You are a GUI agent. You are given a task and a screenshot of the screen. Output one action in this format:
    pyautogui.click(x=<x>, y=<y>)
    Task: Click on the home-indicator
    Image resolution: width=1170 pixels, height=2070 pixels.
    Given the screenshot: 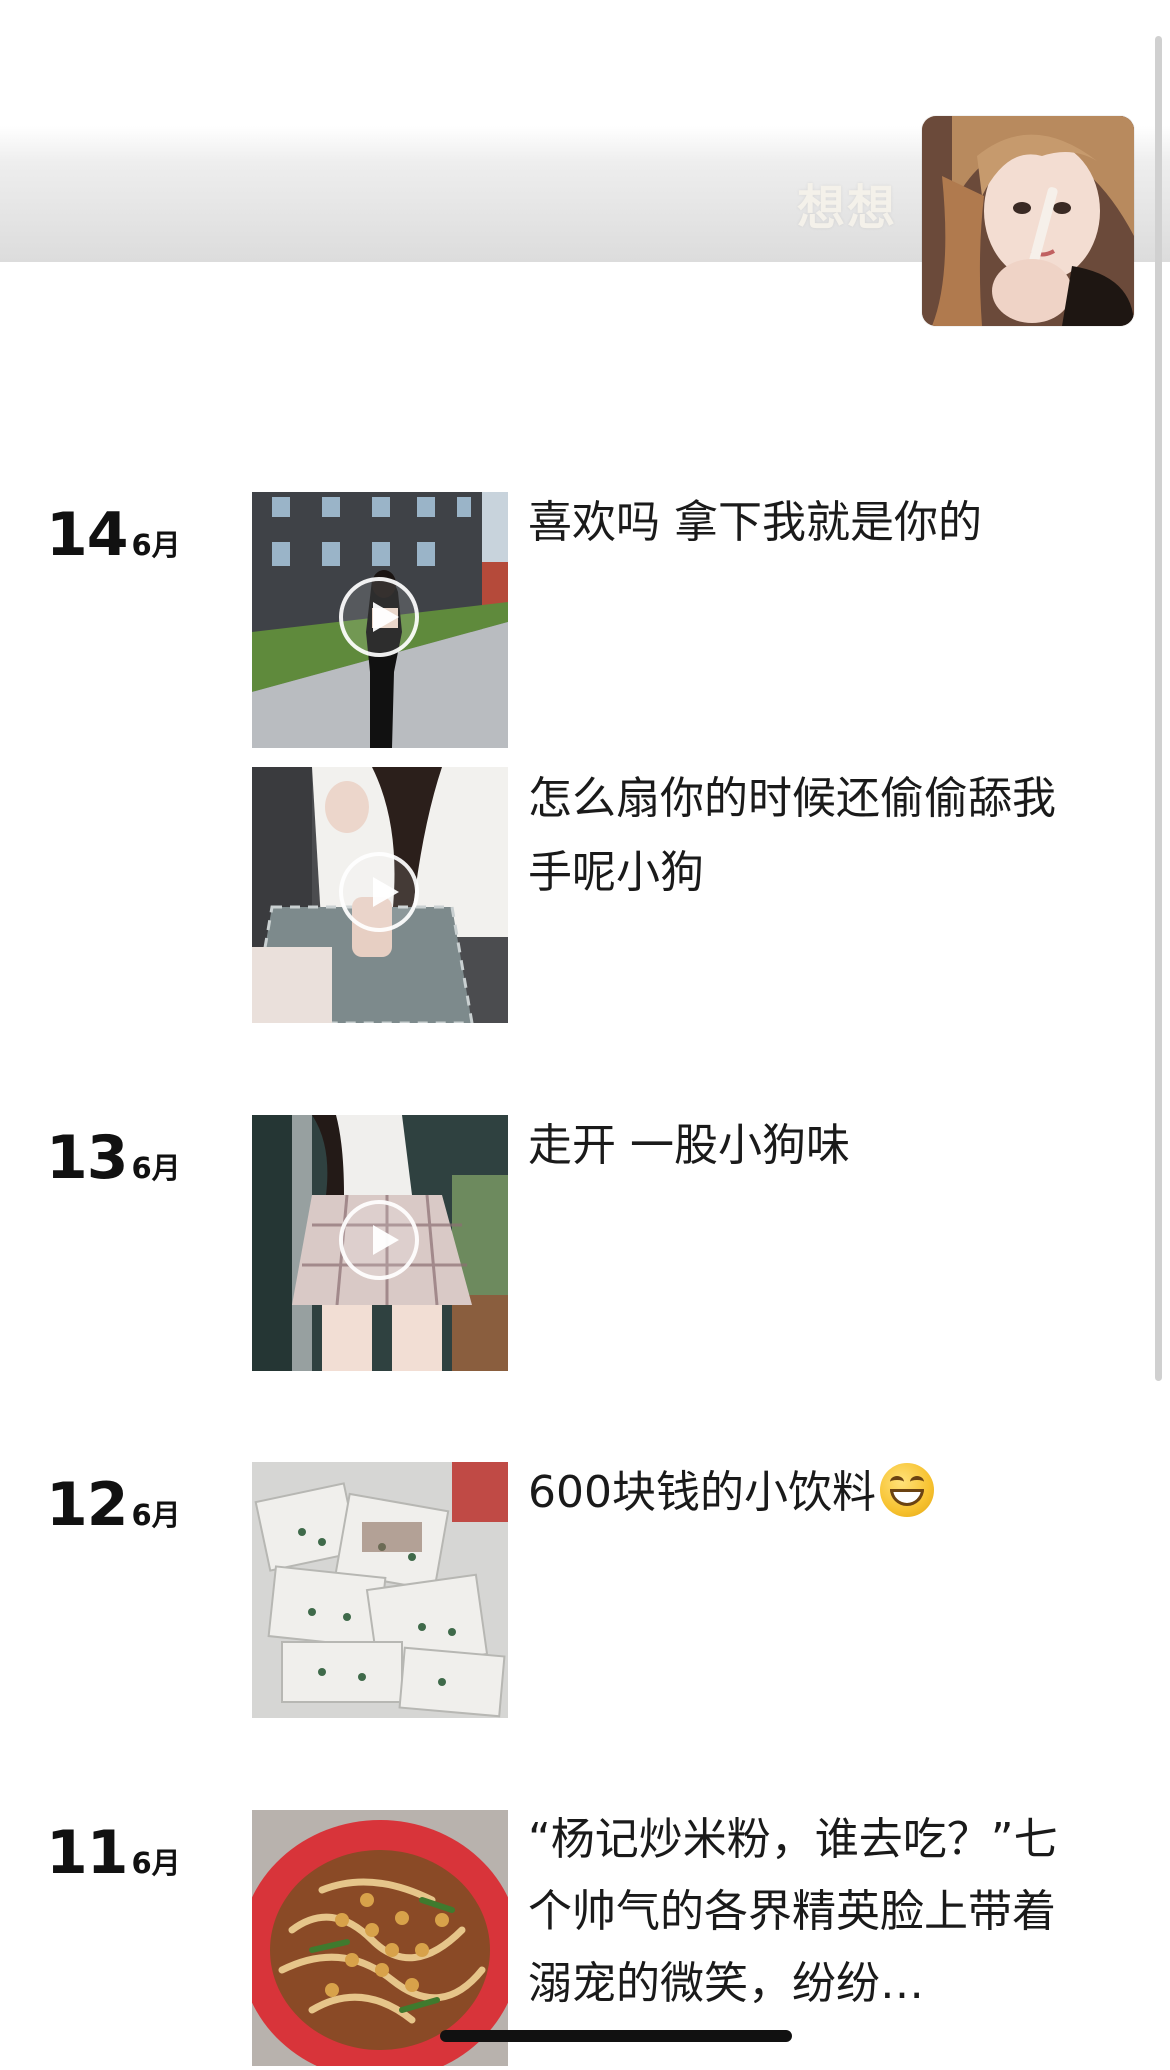 What is the action you would take?
    pyautogui.click(x=616, y=2036)
    